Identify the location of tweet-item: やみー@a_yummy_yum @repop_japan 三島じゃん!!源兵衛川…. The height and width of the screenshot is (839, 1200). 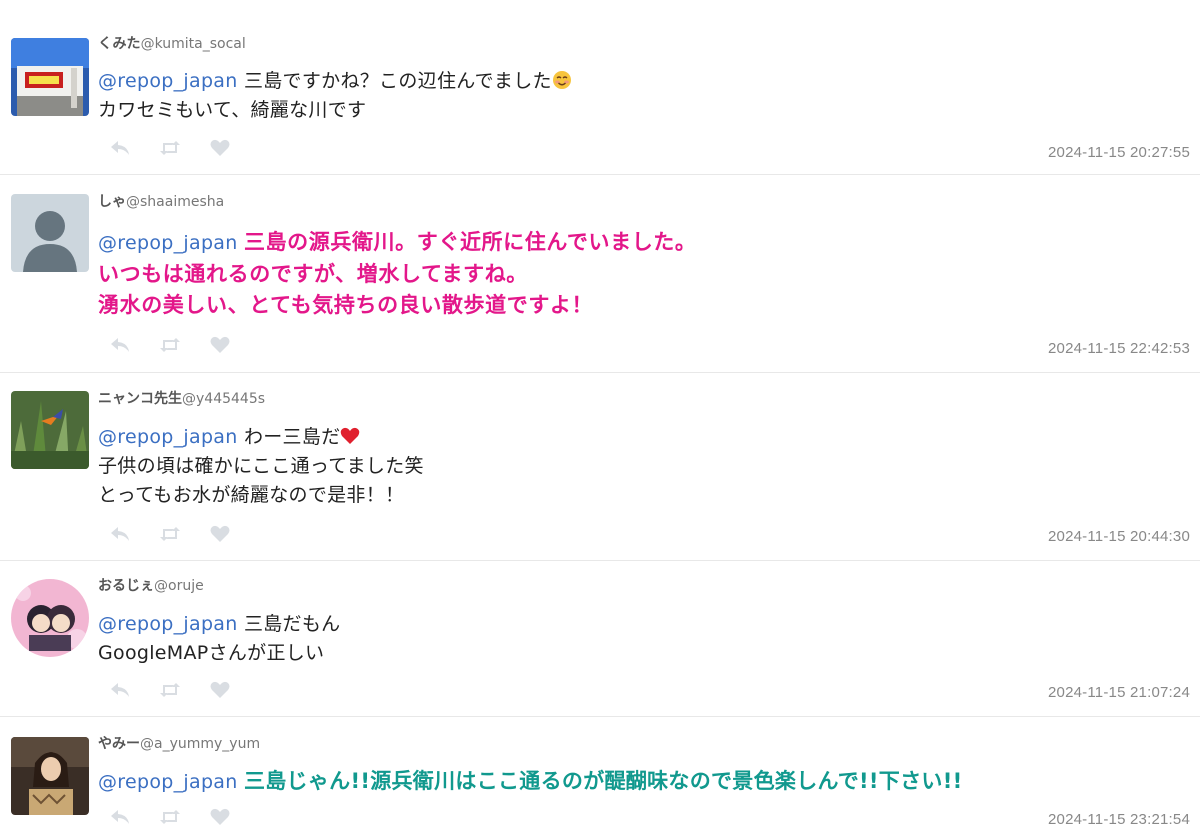
(600, 778).